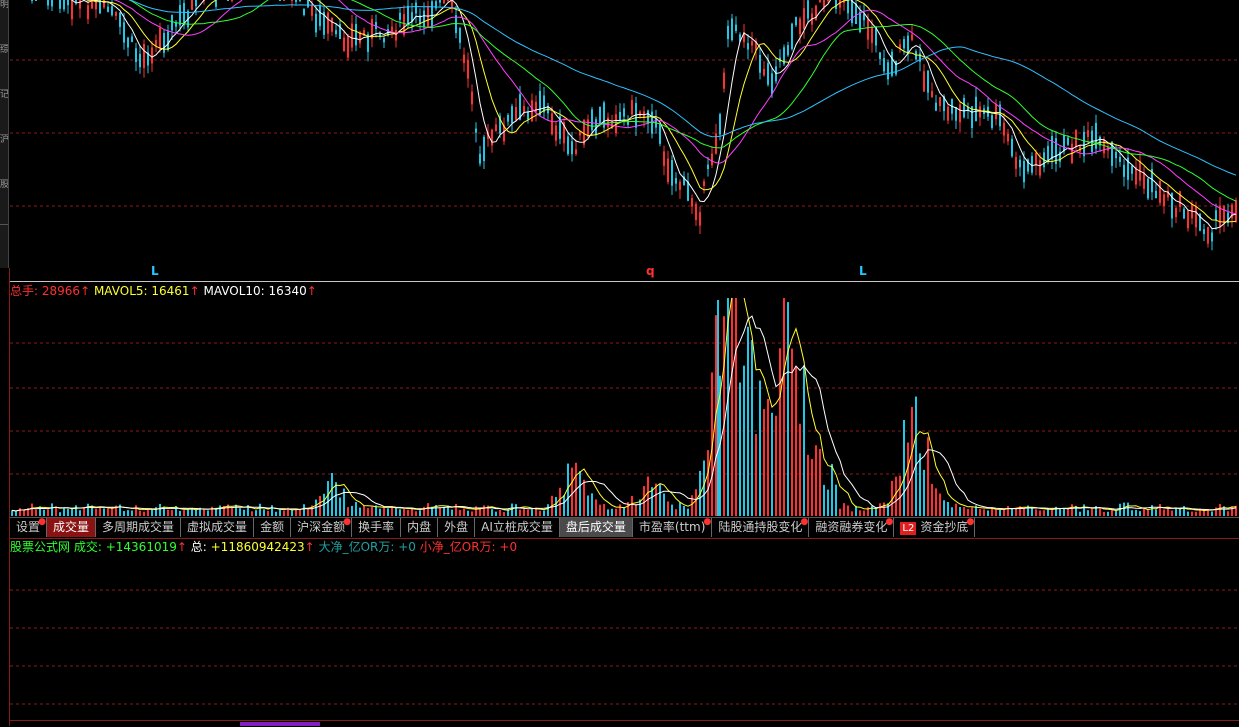  What do you see at coordinates (420, 527) in the screenshot?
I see `tab-inner-volume: 内盘` at bounding box center [420, 527].